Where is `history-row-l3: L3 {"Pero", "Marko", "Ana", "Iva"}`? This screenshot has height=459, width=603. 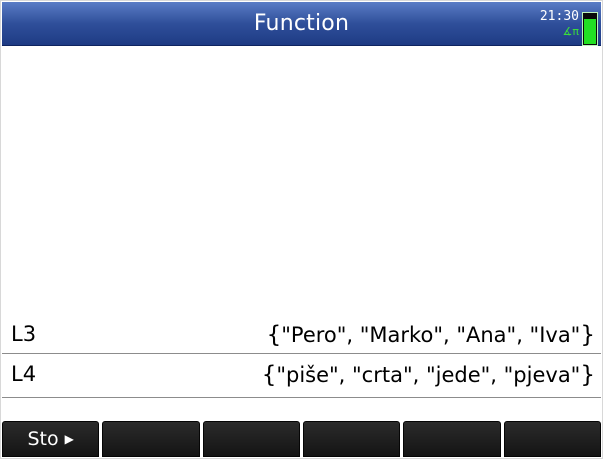
history-row-l3: L3 {"Pero", "Marko", "Ana", "Iva"} is located at coordinates (301, 333).